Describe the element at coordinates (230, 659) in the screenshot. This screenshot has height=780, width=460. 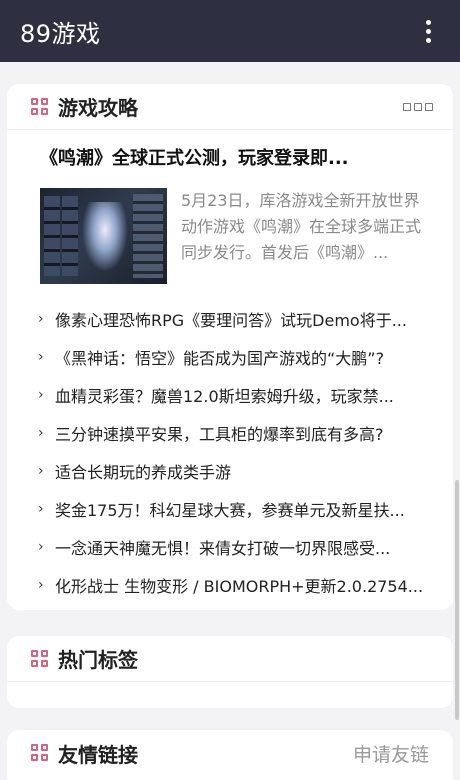
I see `tags-card-header: 热门标签` at that location.